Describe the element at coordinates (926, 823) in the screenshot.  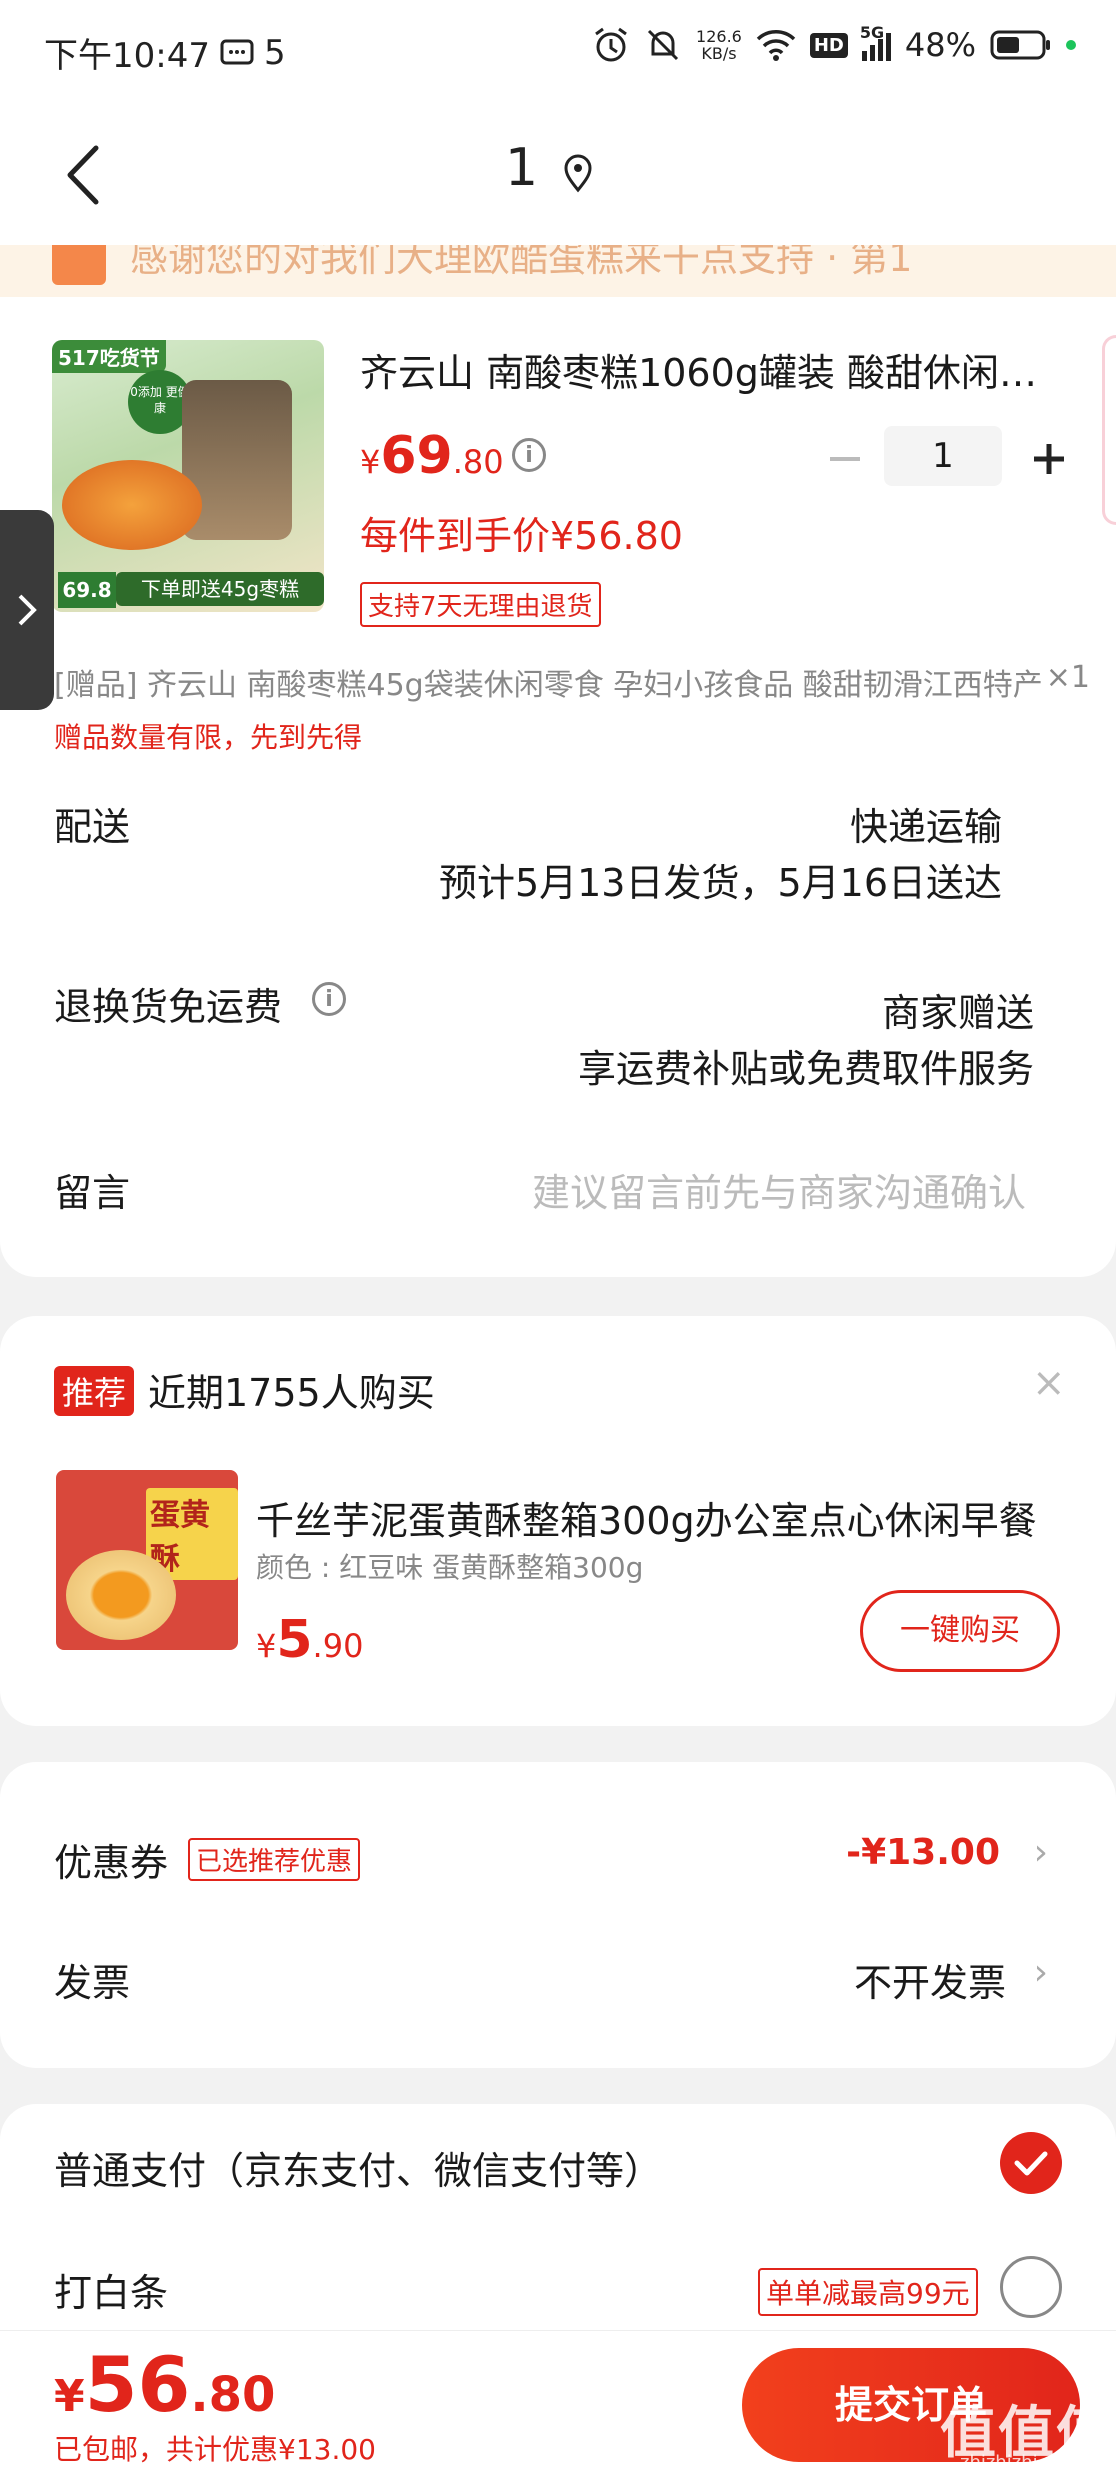
I see `delivery-method: 快递运输` at that location.